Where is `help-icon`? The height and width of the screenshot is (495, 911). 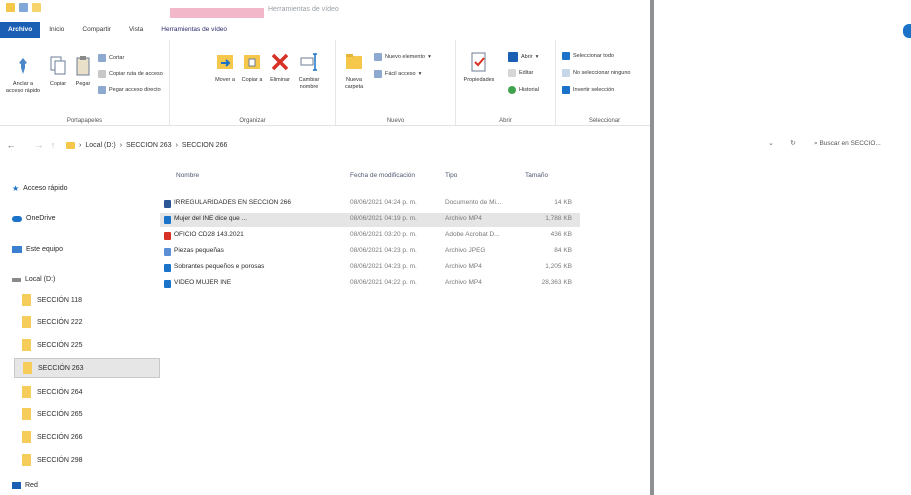
help-icon is located at coordinates (907, 31).